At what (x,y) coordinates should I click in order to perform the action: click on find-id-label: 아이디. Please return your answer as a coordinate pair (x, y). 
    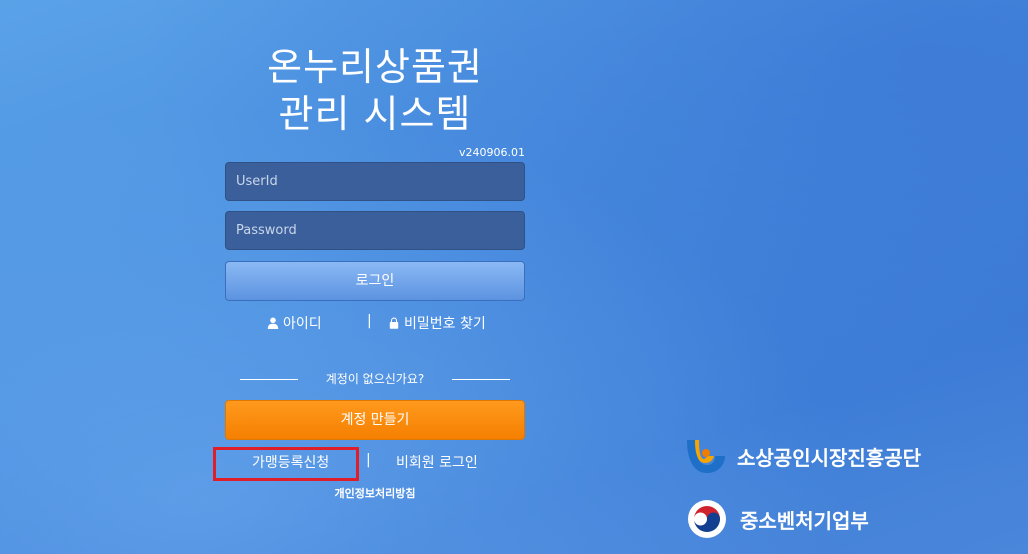
    Looking at the image, I should click on (302, 324).